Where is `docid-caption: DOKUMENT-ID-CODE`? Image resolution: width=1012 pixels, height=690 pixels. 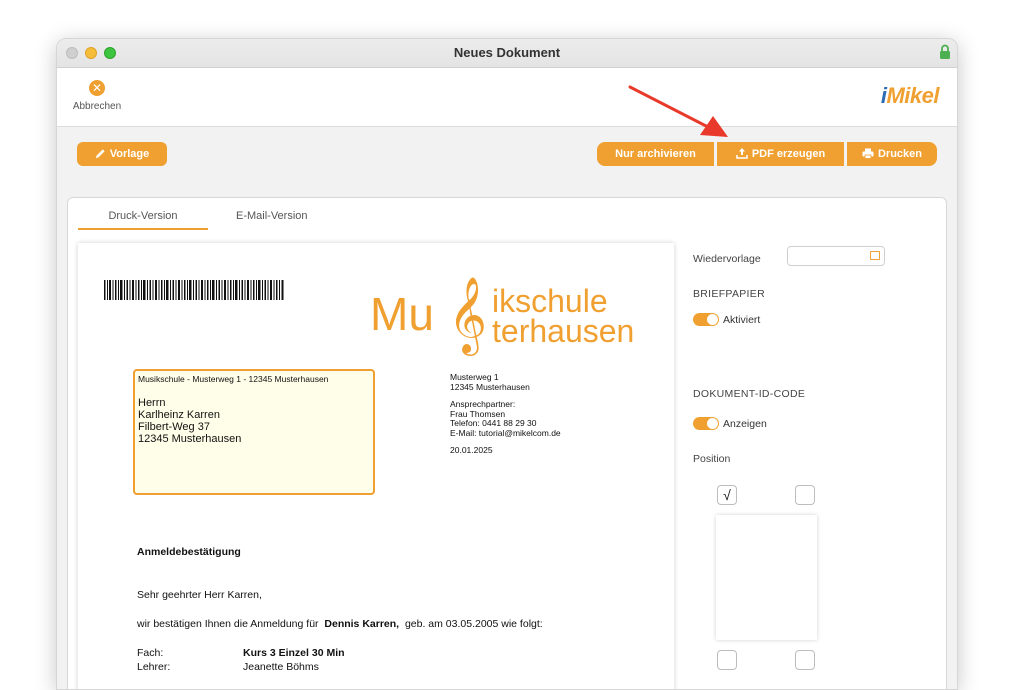
docid-caption: DOKUMENT-ID-CODE is located at coordinates (749, 394).